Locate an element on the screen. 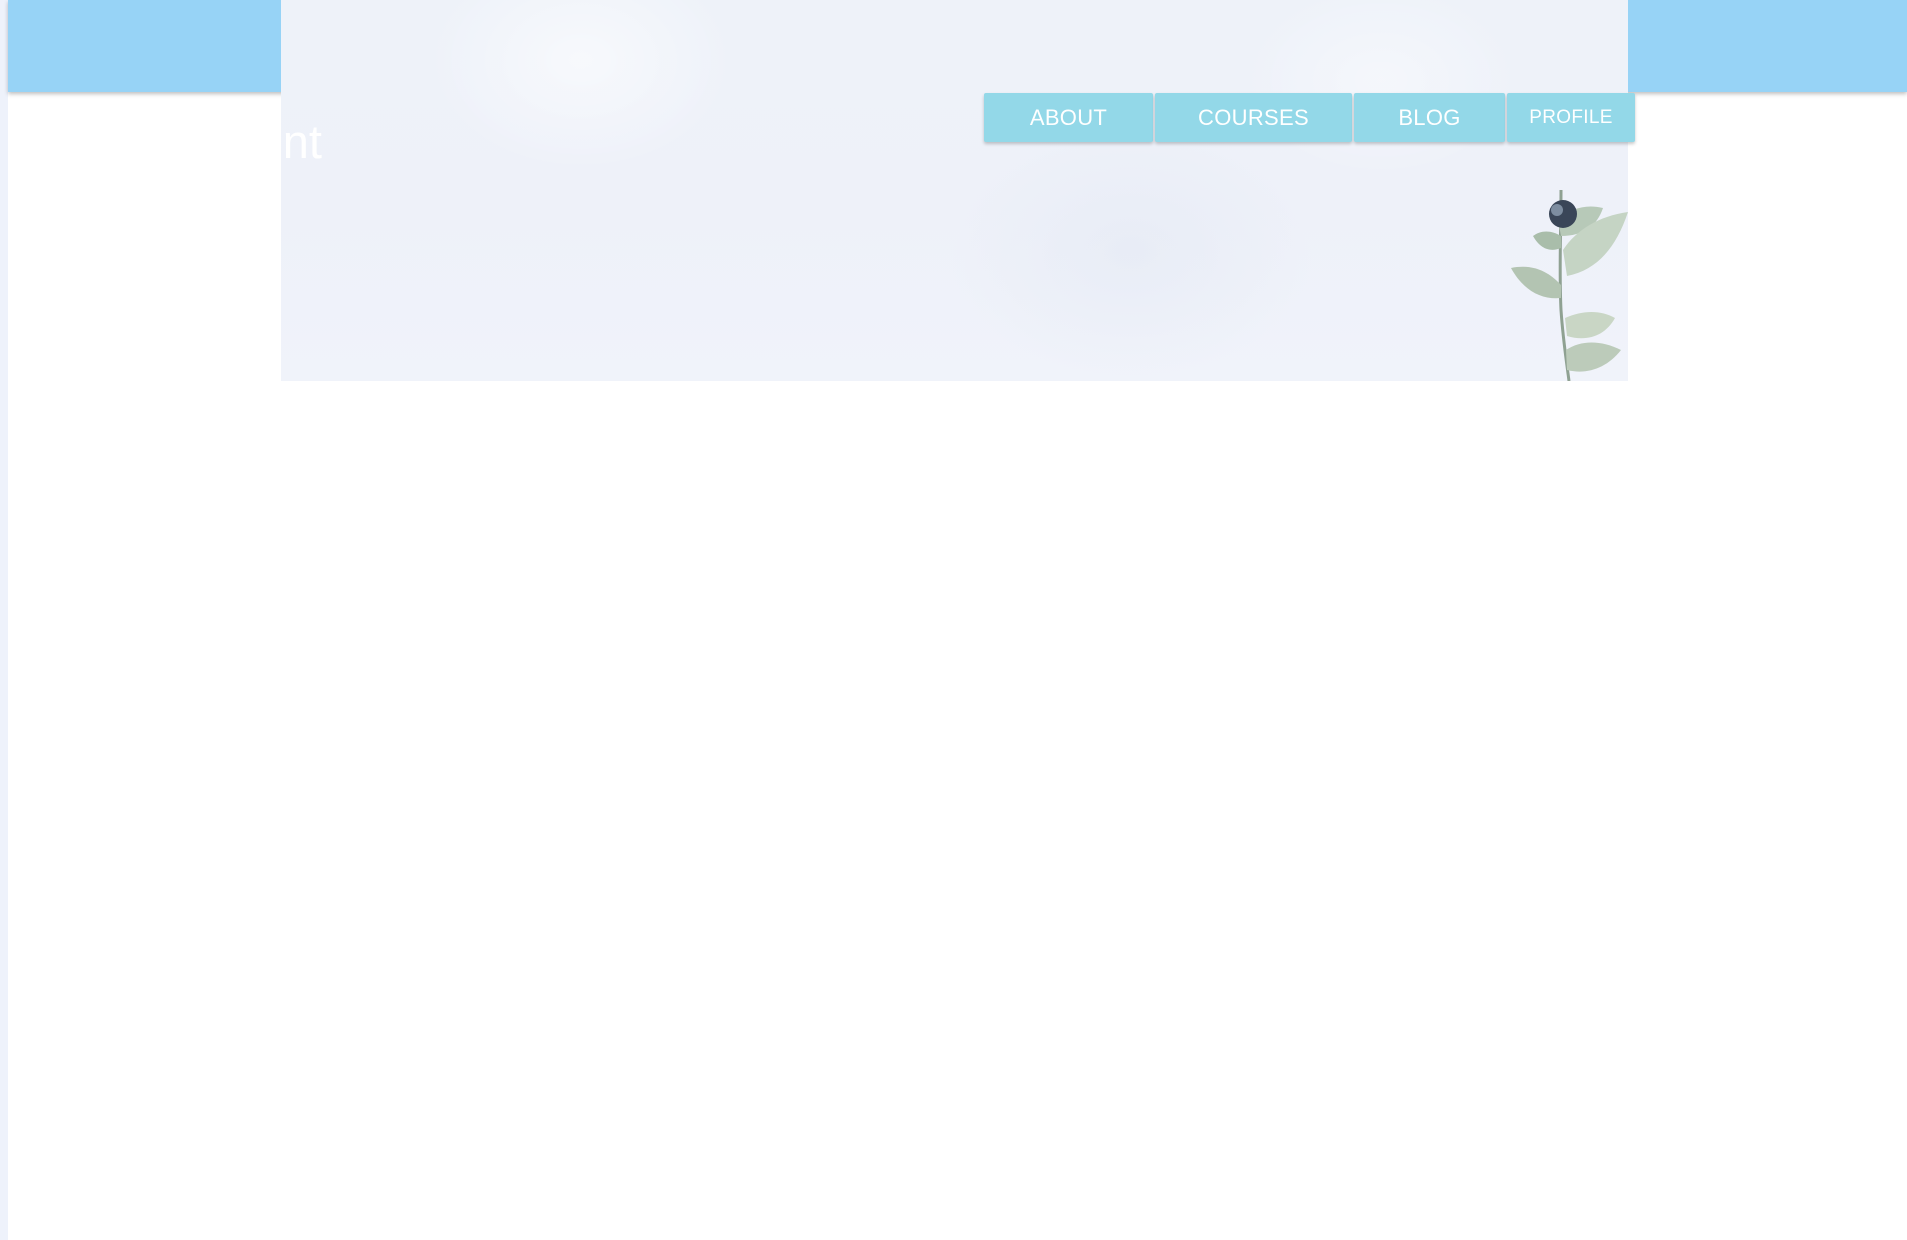 The image size is (1907, 1240). nav-courses-button: COURSES is located at coordinates (1253, 117).